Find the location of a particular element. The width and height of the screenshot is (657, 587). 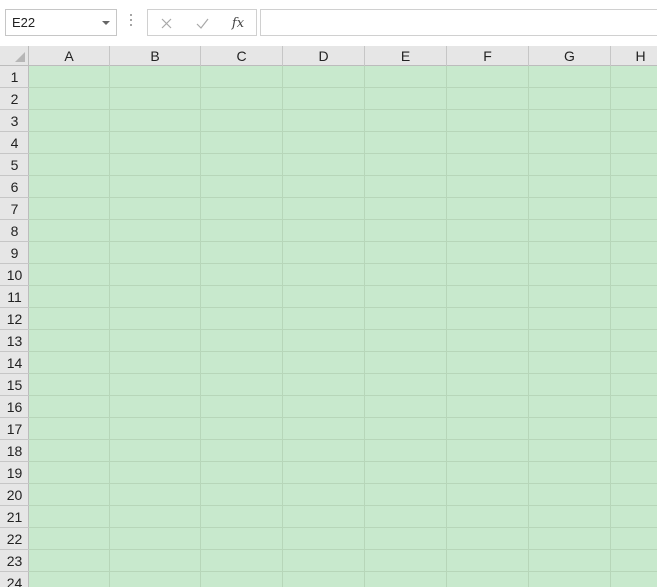

row-header-21: 21 is located at coordinates (14, 517).